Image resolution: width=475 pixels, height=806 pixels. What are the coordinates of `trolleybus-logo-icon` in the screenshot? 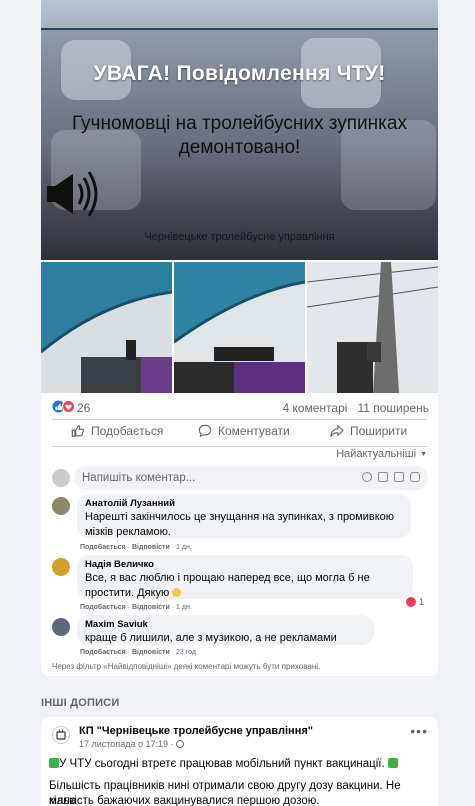 It's located at (61, 734).